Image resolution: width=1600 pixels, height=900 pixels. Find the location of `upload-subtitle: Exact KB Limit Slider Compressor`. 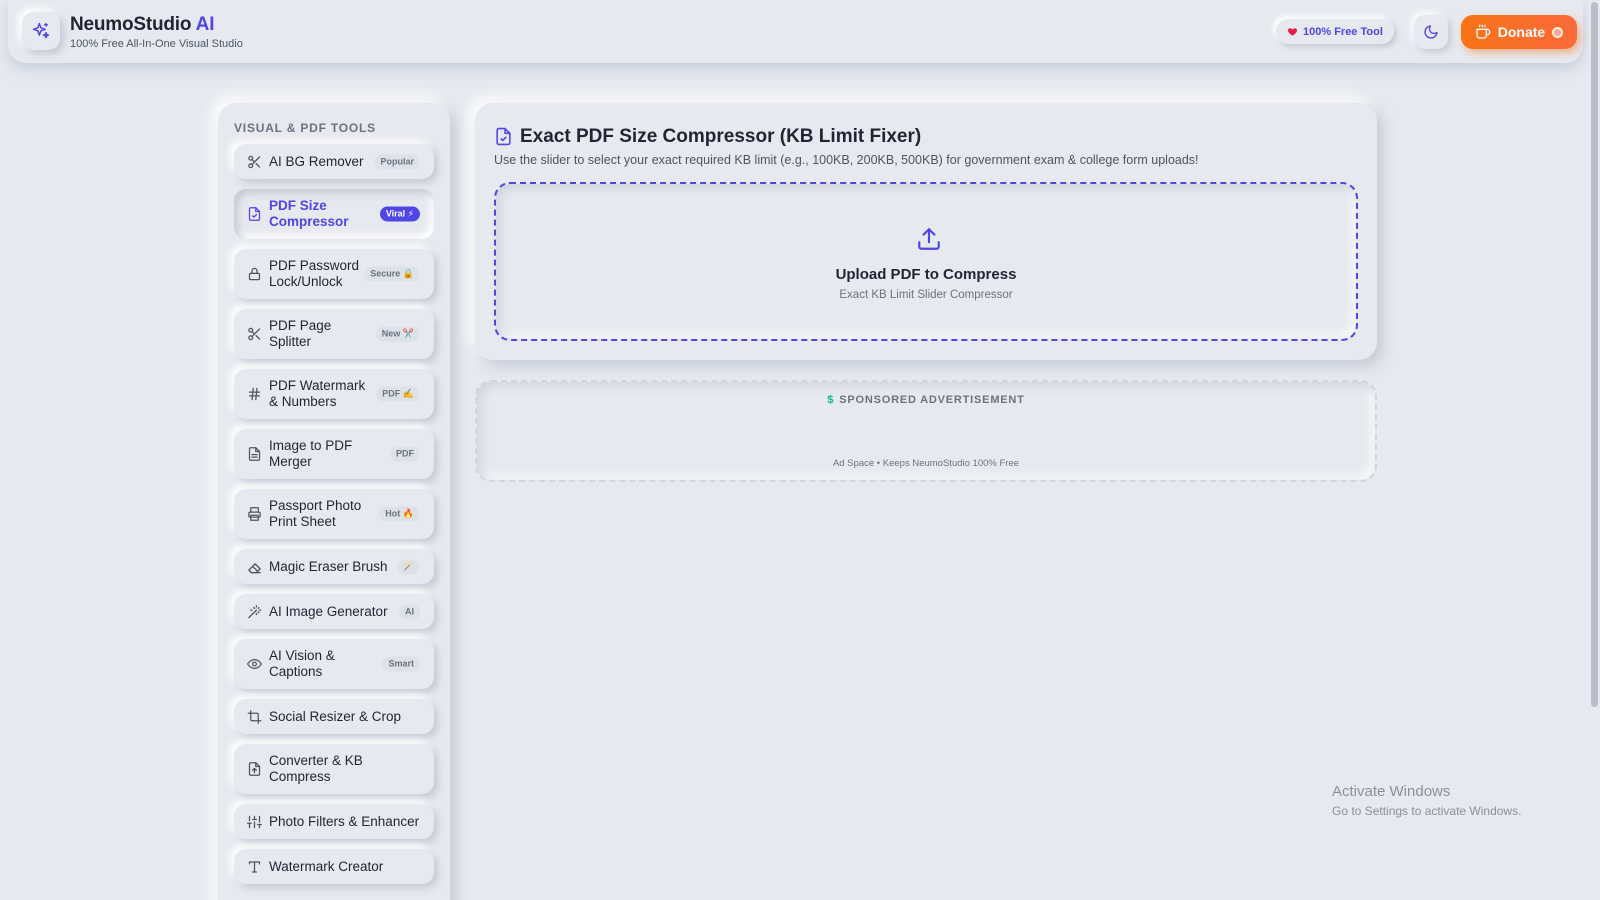

upload-subtitle: Exact KB Limit Slider Compressor is located at coordinates (926, 295).